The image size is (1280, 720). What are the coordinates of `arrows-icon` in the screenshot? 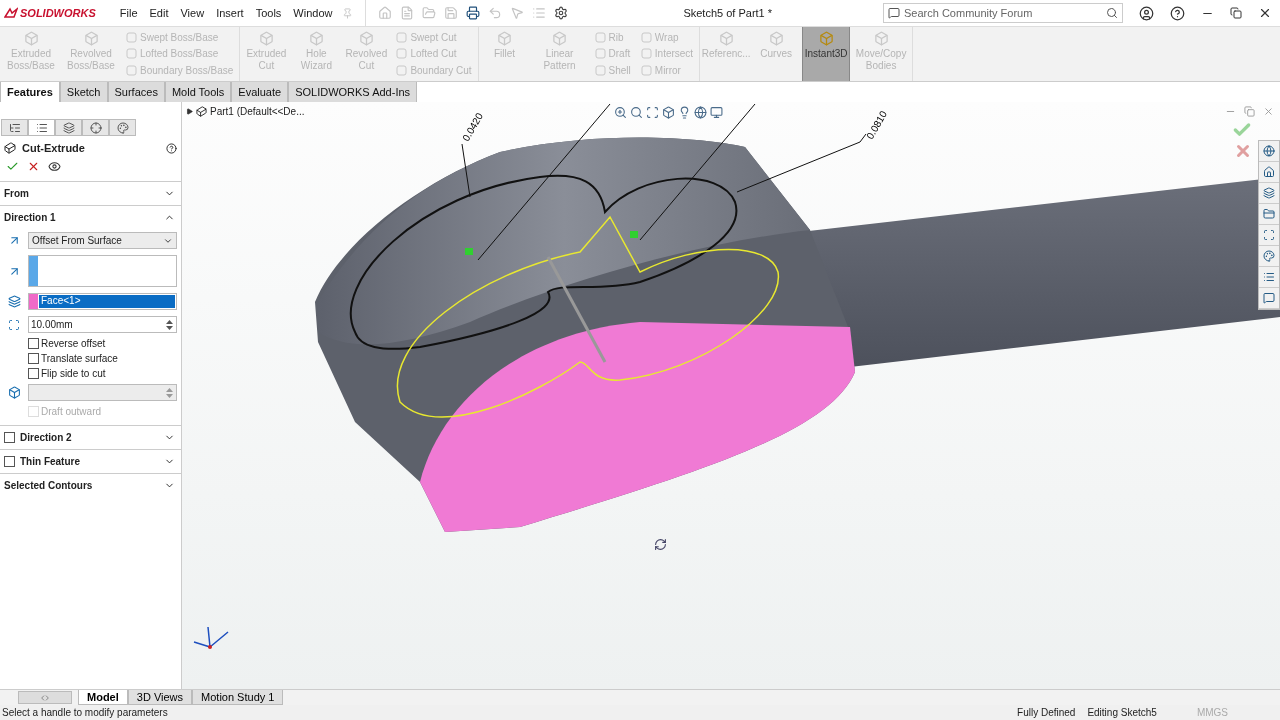 It's located at (45, 697).